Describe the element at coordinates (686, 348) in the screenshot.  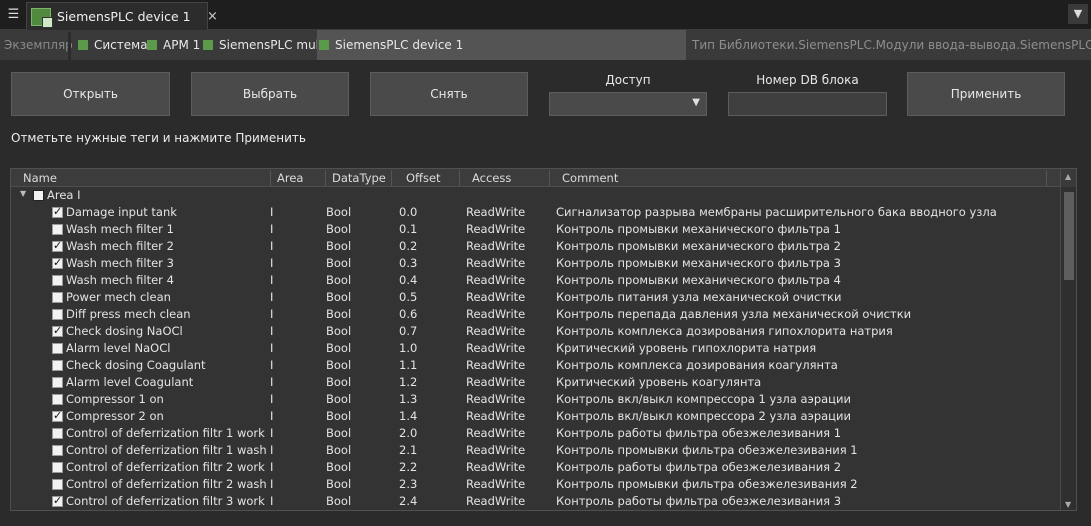
I see `cell-comment: Критический уровень гипохлорита натрия` at that location.